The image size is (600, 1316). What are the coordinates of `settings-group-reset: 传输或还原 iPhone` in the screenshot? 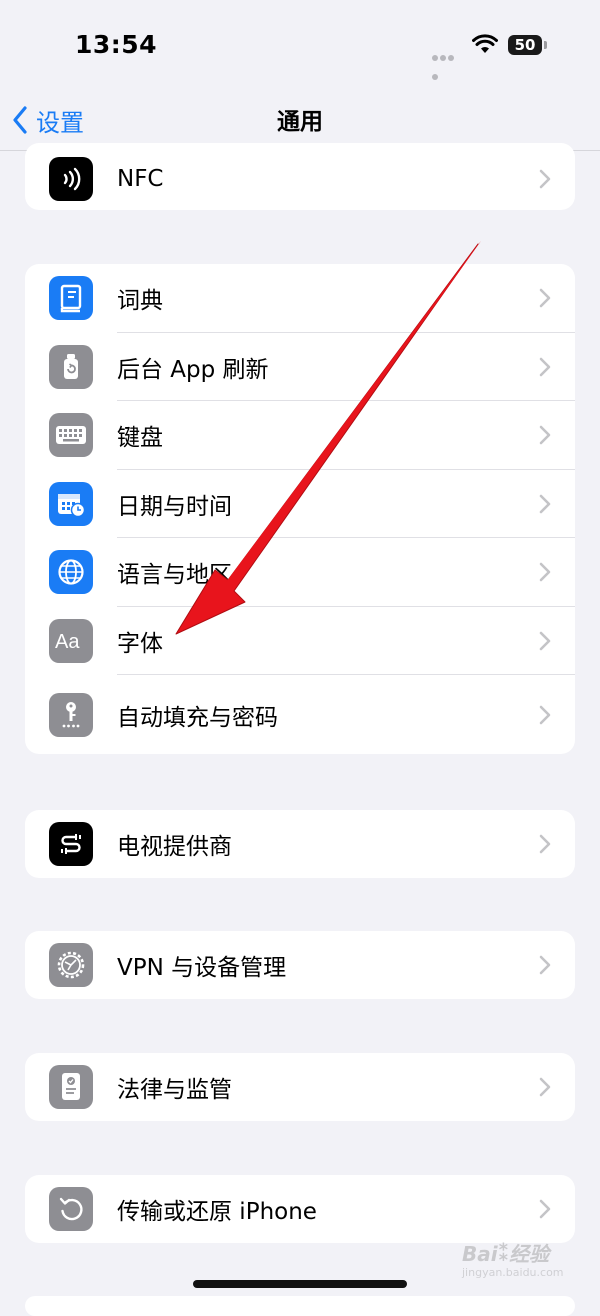 It's located at (300, 1209).